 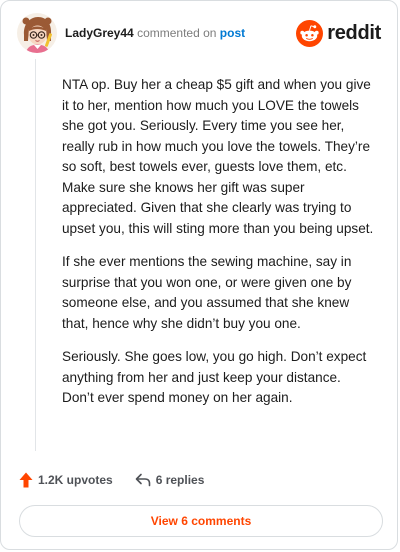 I want to click on upvote-button: 1.2K upvotes, so click(x=66, y=480).